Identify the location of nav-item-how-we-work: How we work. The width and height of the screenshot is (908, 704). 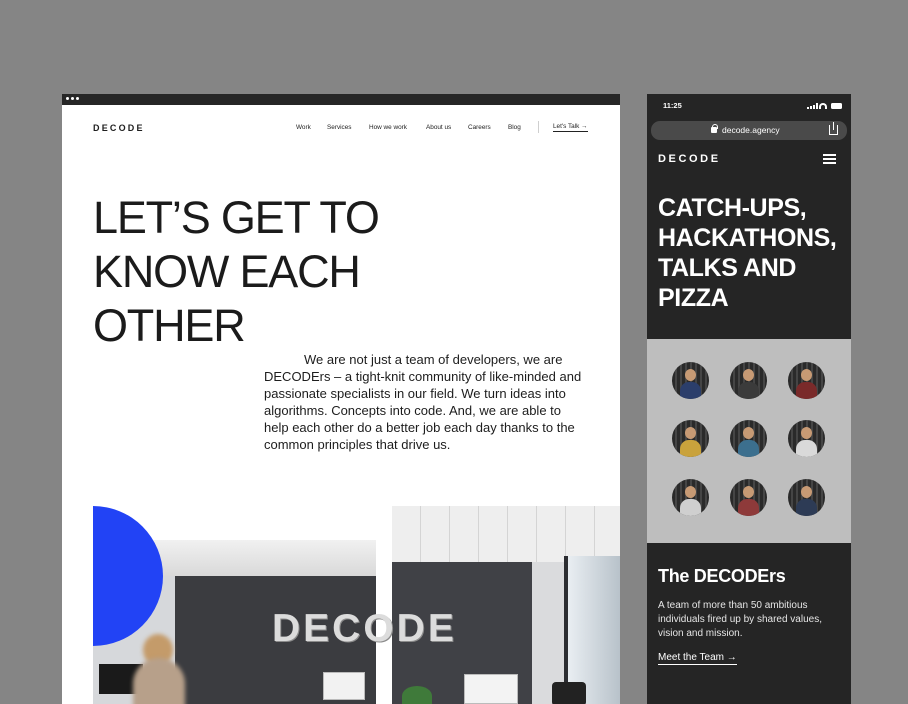
(388, 127).